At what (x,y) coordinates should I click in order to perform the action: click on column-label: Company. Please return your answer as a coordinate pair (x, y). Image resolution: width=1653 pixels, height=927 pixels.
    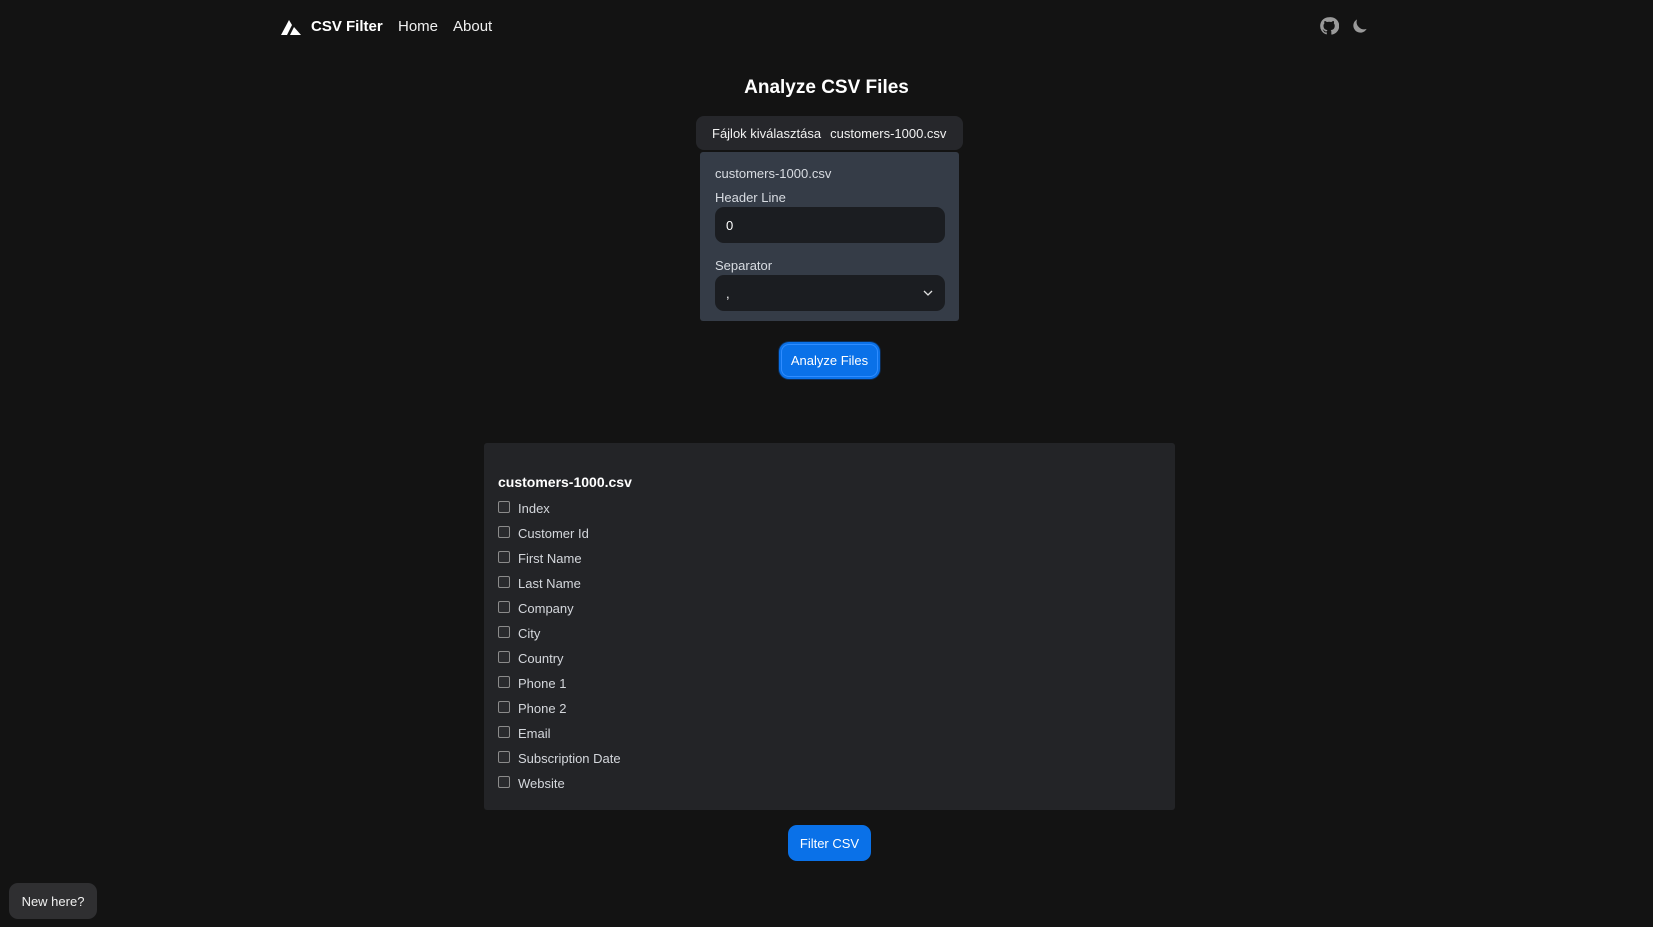
    Looking at the image, I should click on (546, 608).